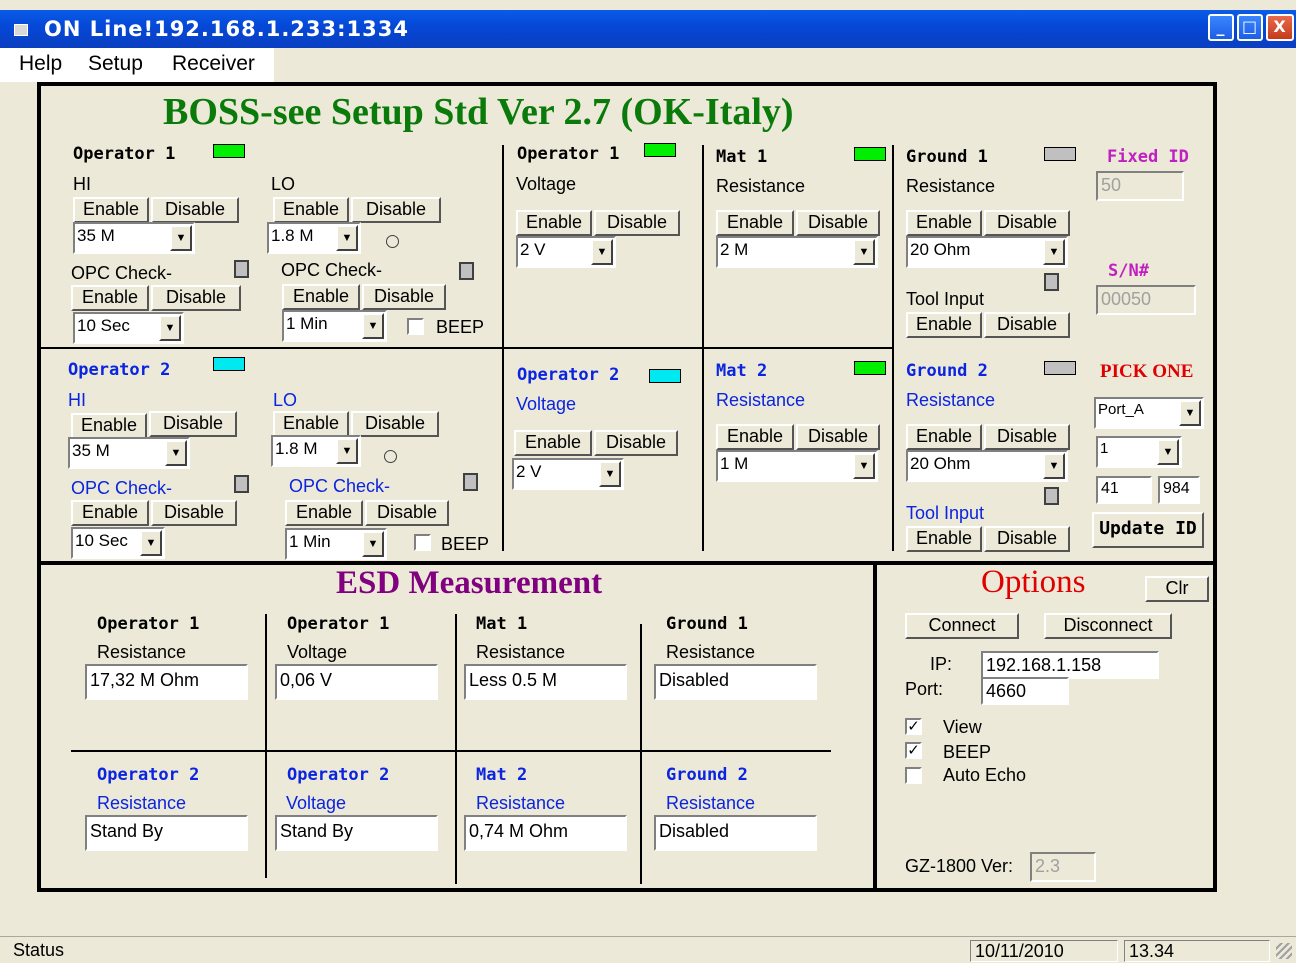  Describe the element at coordinates (944, 223) in the screenshot. I see `gnd1-enable-button: Enable` at that location.